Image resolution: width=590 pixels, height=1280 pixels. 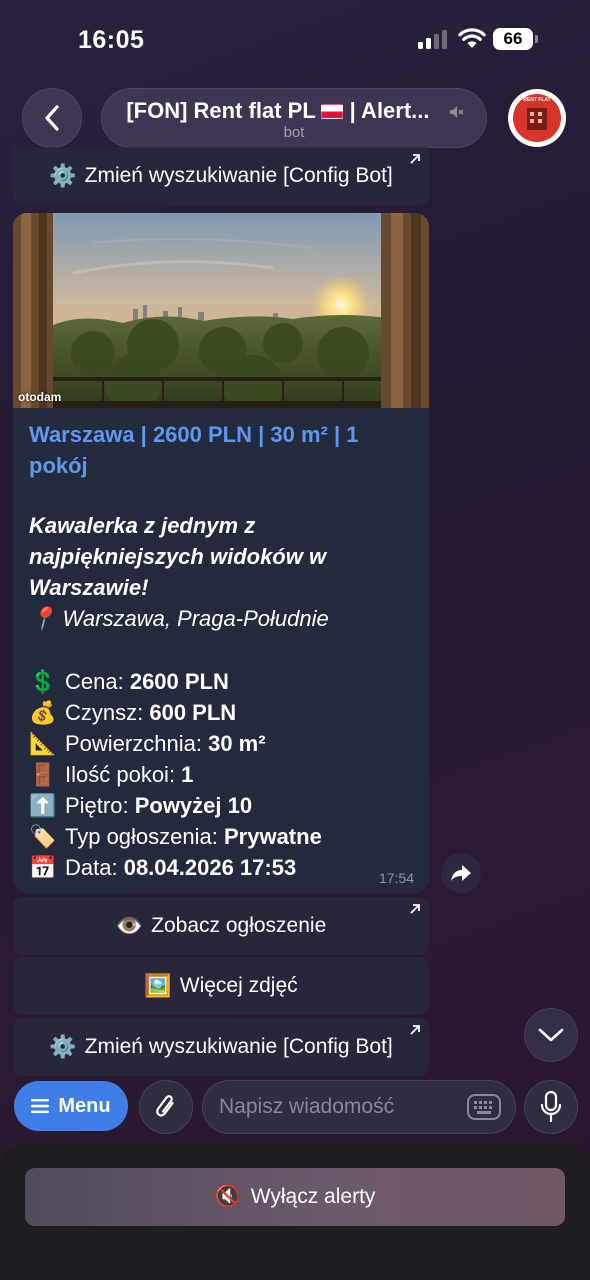 I want to click on message-input-bar: Menu, so click(x=295, y=1106).